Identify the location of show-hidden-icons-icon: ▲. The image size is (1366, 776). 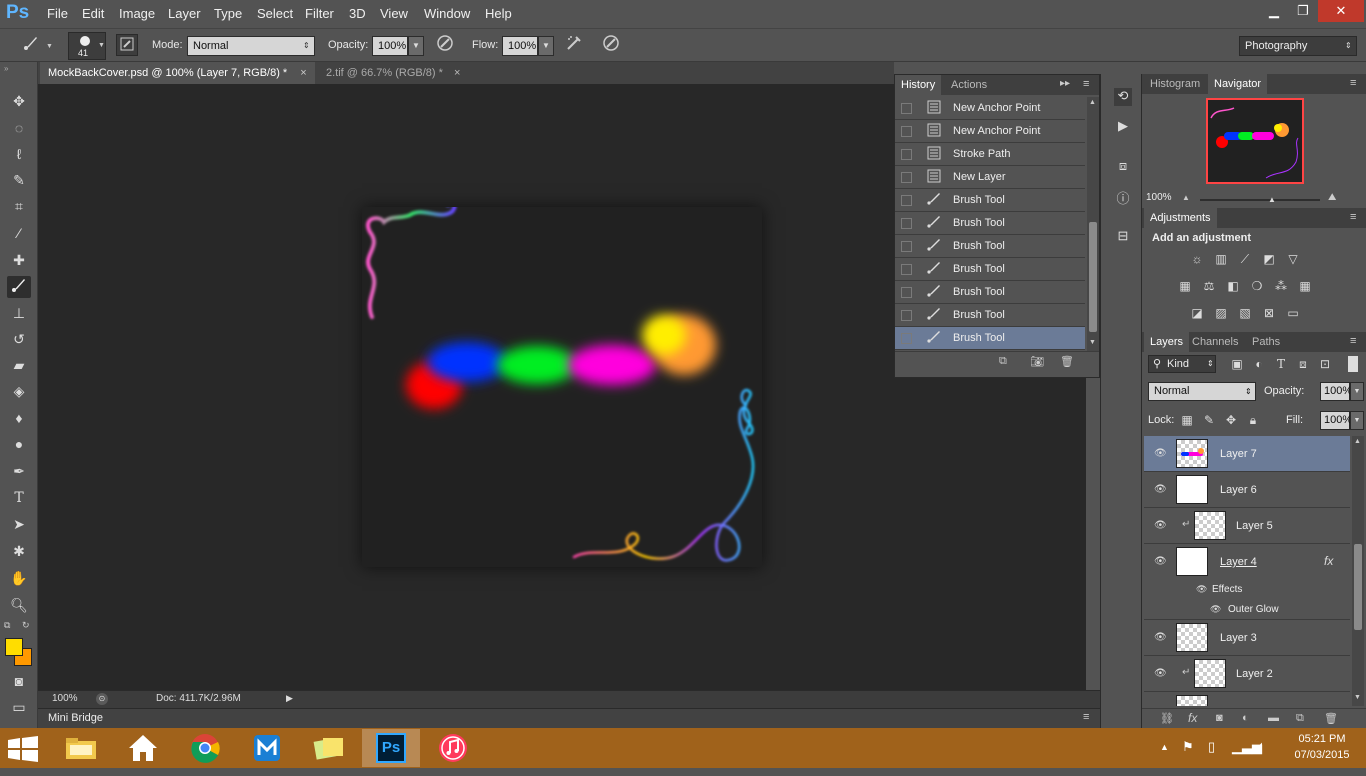
(1164, 747).